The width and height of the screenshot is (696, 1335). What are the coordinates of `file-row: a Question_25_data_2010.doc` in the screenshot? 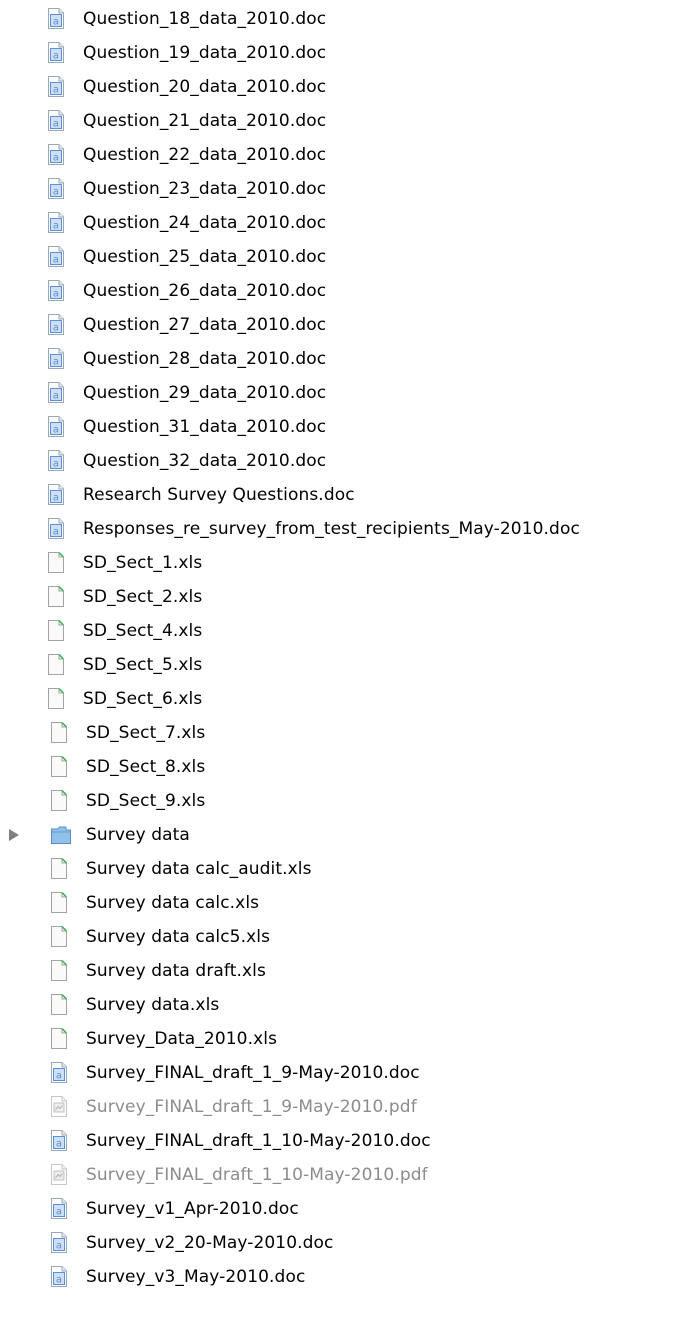 It's located at (348, 257).